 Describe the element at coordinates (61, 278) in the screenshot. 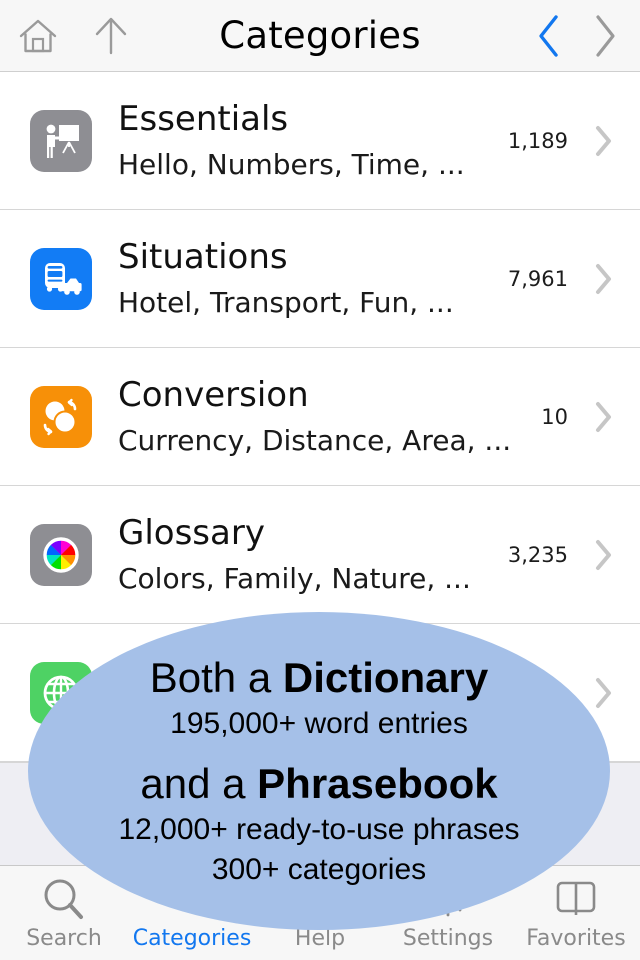

I see `bus-car-icon` at that location.